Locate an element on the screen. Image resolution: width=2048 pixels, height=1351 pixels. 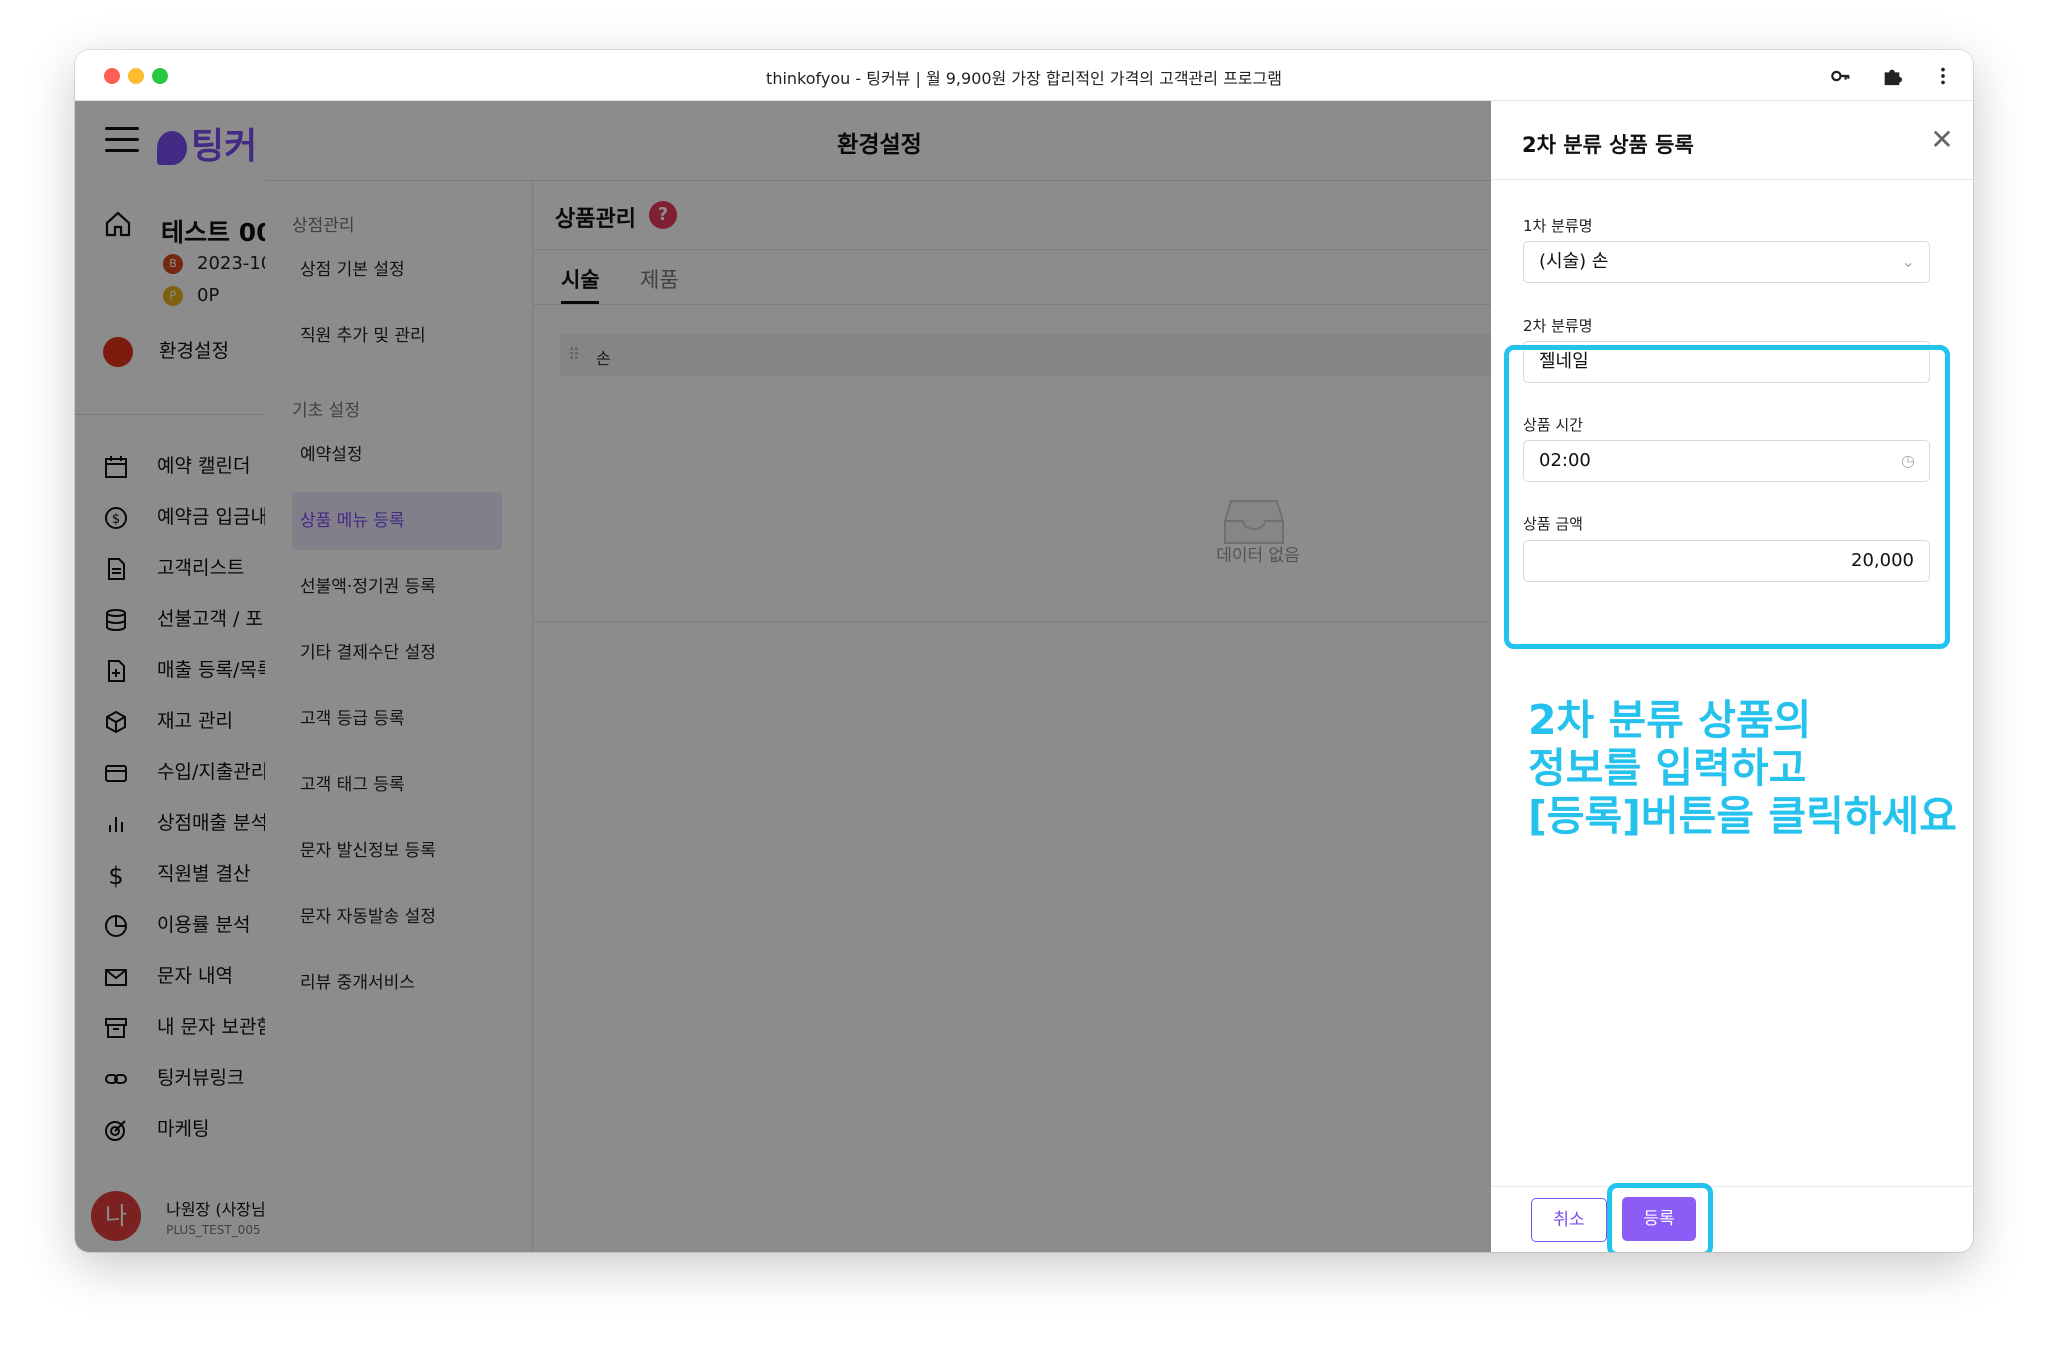
submit-highlight-box is located at coordinates (1660, 1217).